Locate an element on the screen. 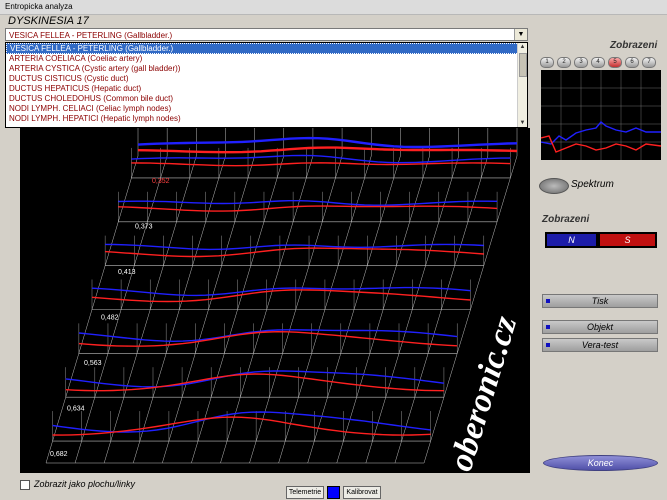 This screenshot has width=667, height=500. s-toggle-button: S is located at coordinates (627, 240).